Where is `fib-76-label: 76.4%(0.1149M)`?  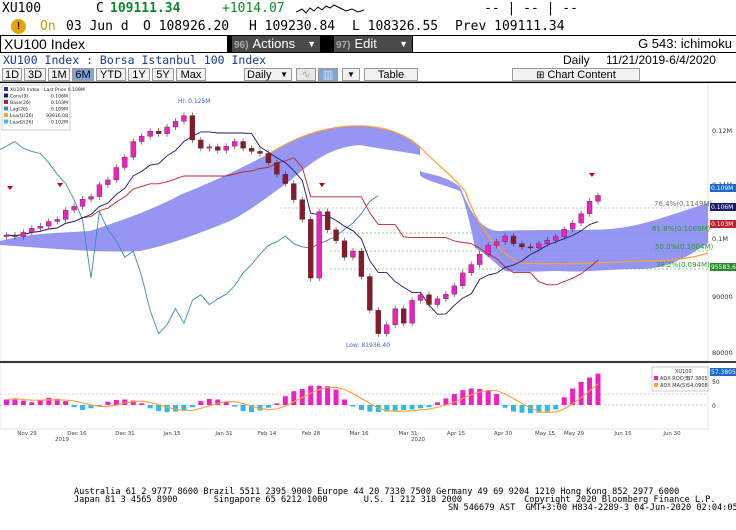 fib-76-label: 76.4%(0.1149M) is located at coordinates (683, 204).